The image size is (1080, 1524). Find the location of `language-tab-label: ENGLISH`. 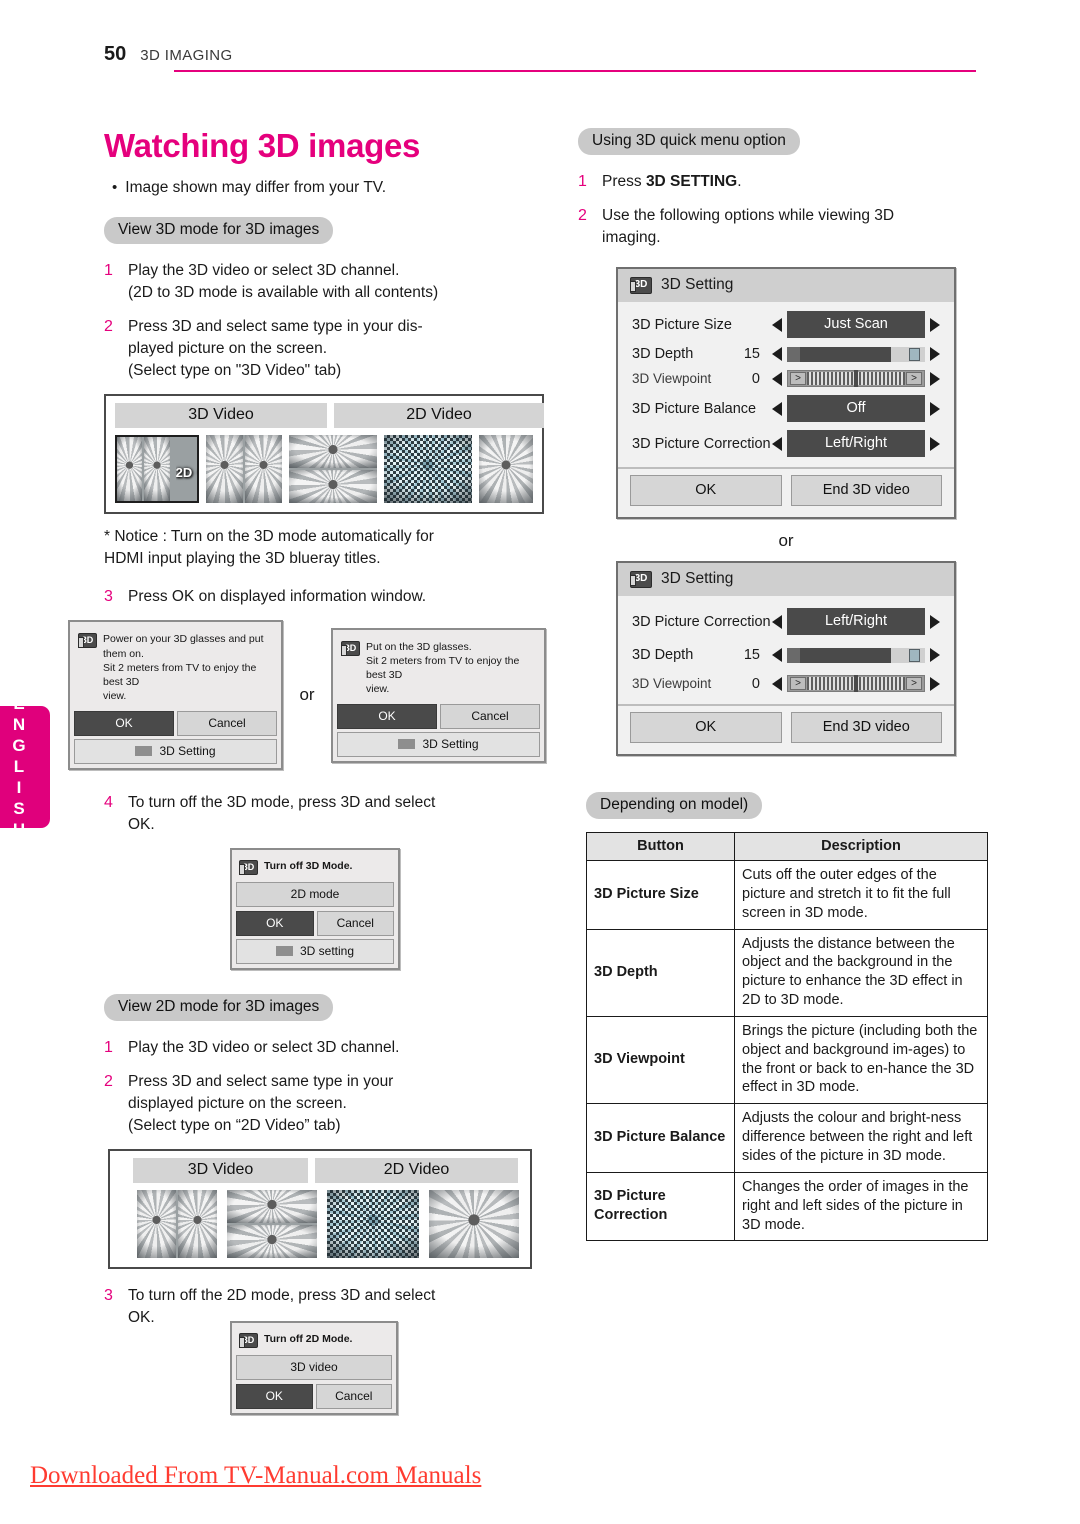

language-tab-label: ENGLISH is located at coordinates (19, 767).